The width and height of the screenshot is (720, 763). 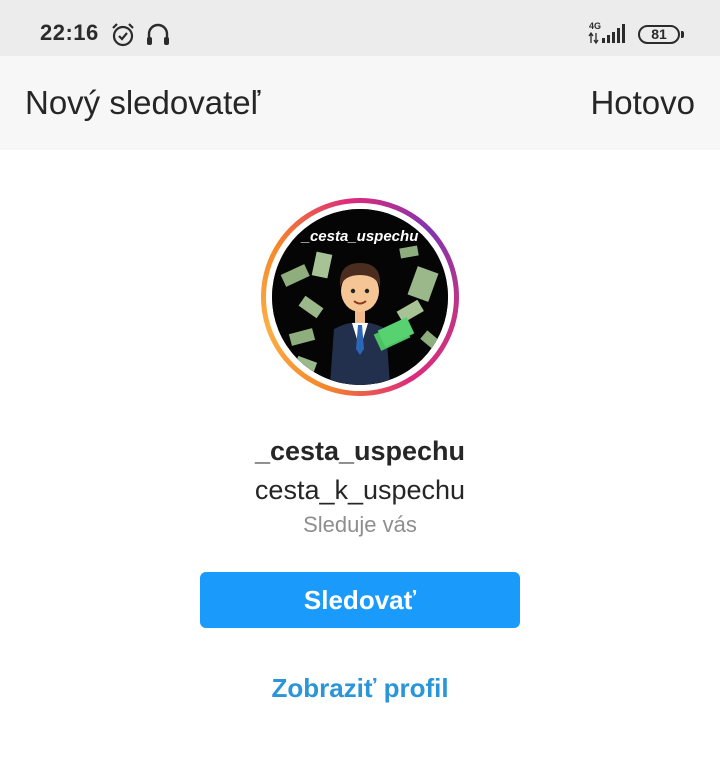 I want to click on status-time: 22:16, so click(x=69, y=32).